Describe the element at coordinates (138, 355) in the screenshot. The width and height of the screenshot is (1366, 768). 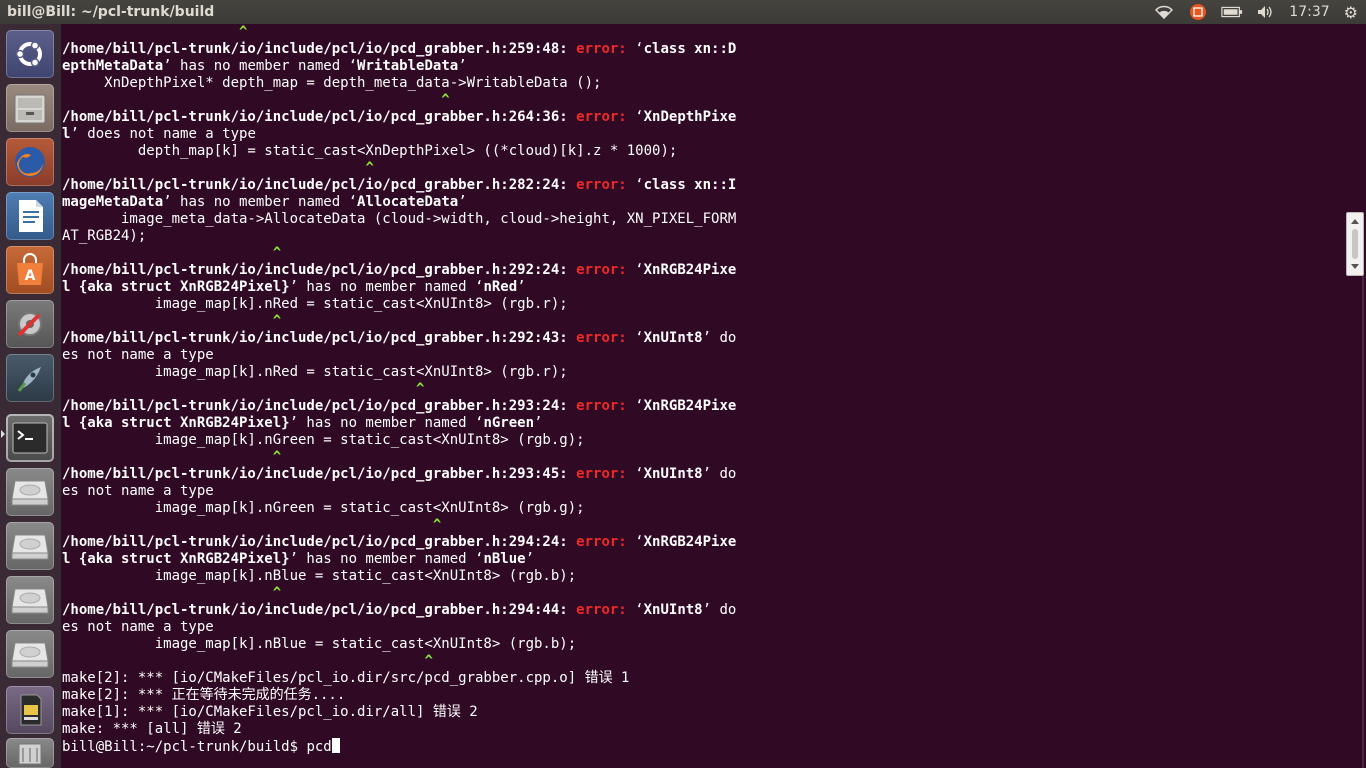
I see `terminal-text: es not name a type` at that location.